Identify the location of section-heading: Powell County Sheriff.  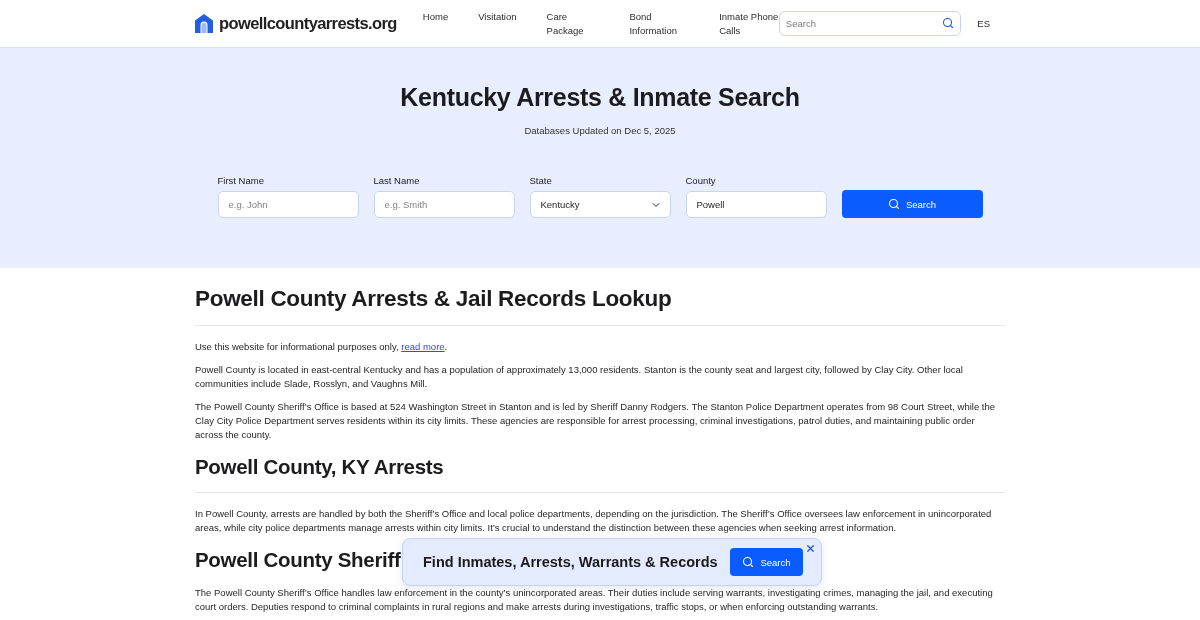
(298, 560).